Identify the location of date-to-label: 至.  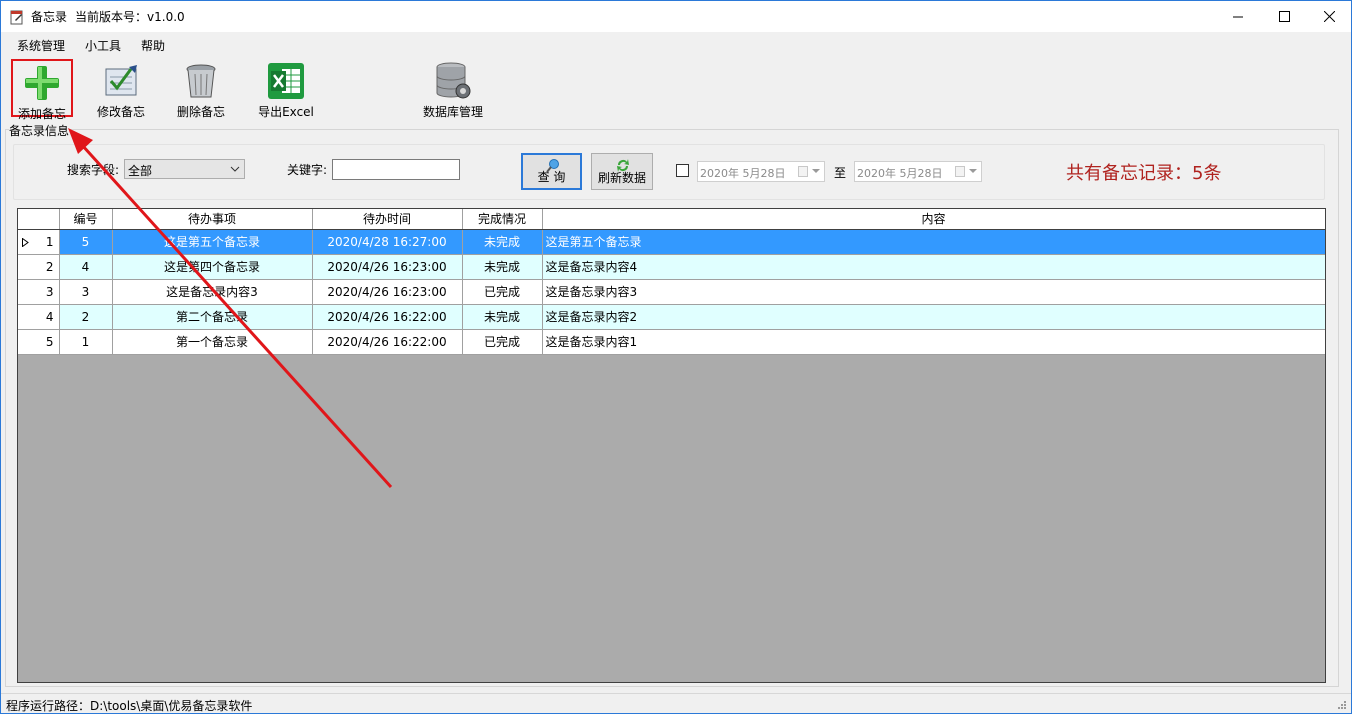
(840, 173).